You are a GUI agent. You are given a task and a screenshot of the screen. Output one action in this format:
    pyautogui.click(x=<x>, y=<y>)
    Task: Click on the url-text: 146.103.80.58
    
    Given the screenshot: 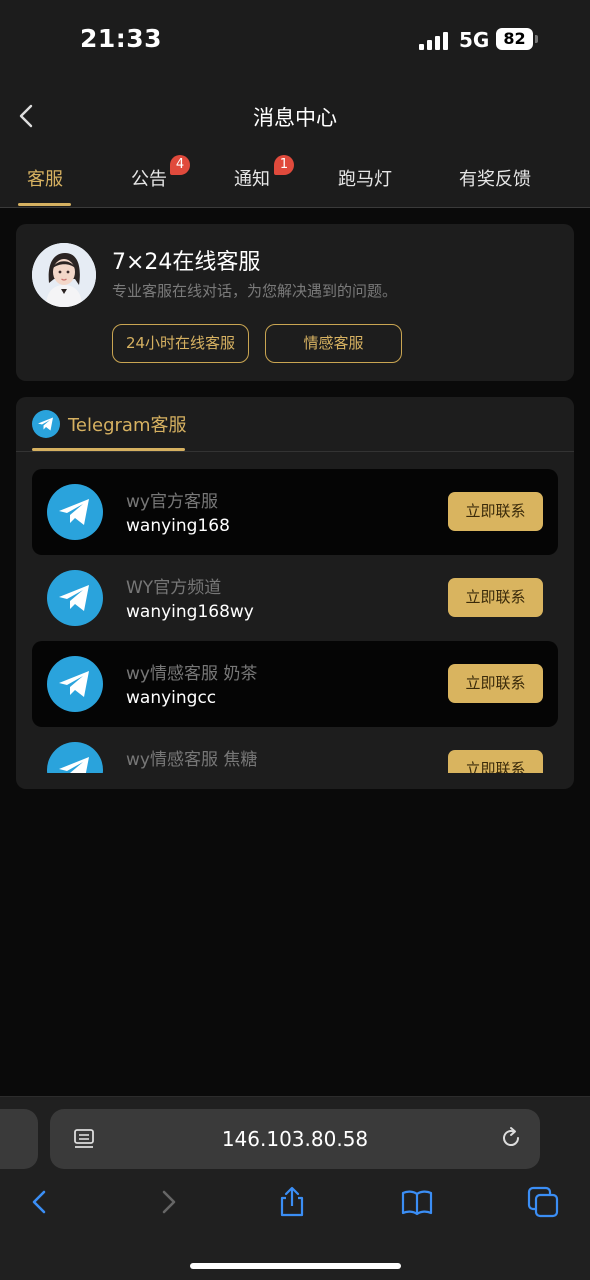 What is the action you would take?
    pyautogui.click(x=295, y=1139)
    